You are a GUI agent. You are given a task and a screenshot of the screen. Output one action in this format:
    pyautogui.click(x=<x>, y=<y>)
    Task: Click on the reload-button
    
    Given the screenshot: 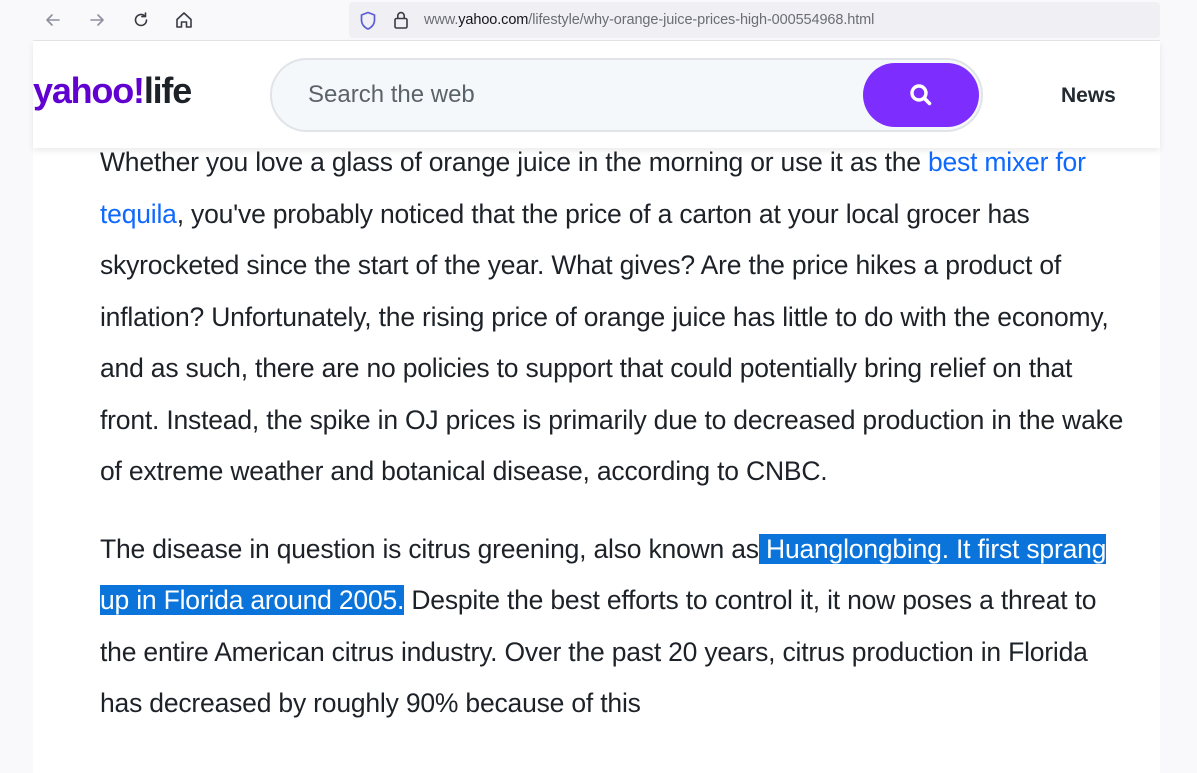 What is the action you would take?
    pyautogui.click(x=141, y=20)
    